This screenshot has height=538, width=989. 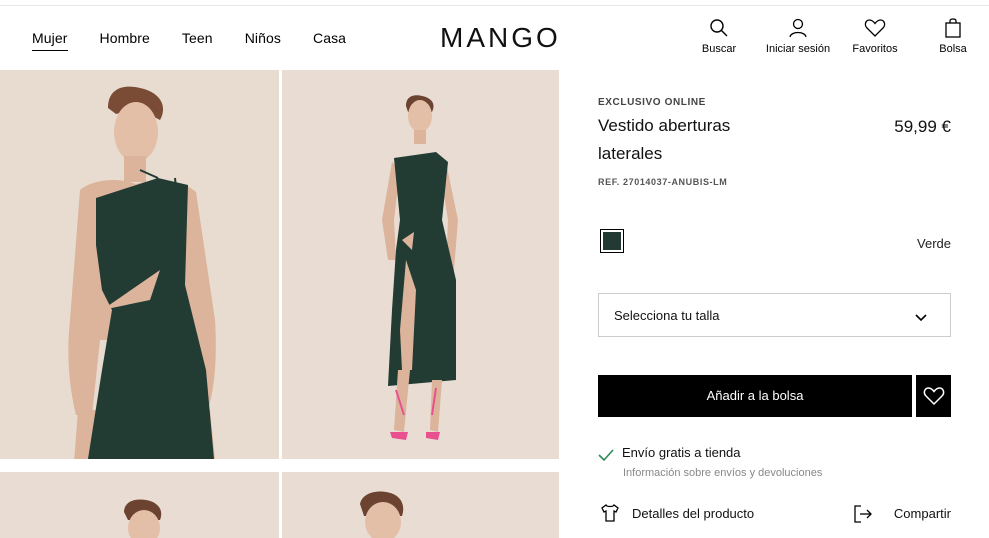 I want to click on color-swatch-verde, so click(x=612, y=241).